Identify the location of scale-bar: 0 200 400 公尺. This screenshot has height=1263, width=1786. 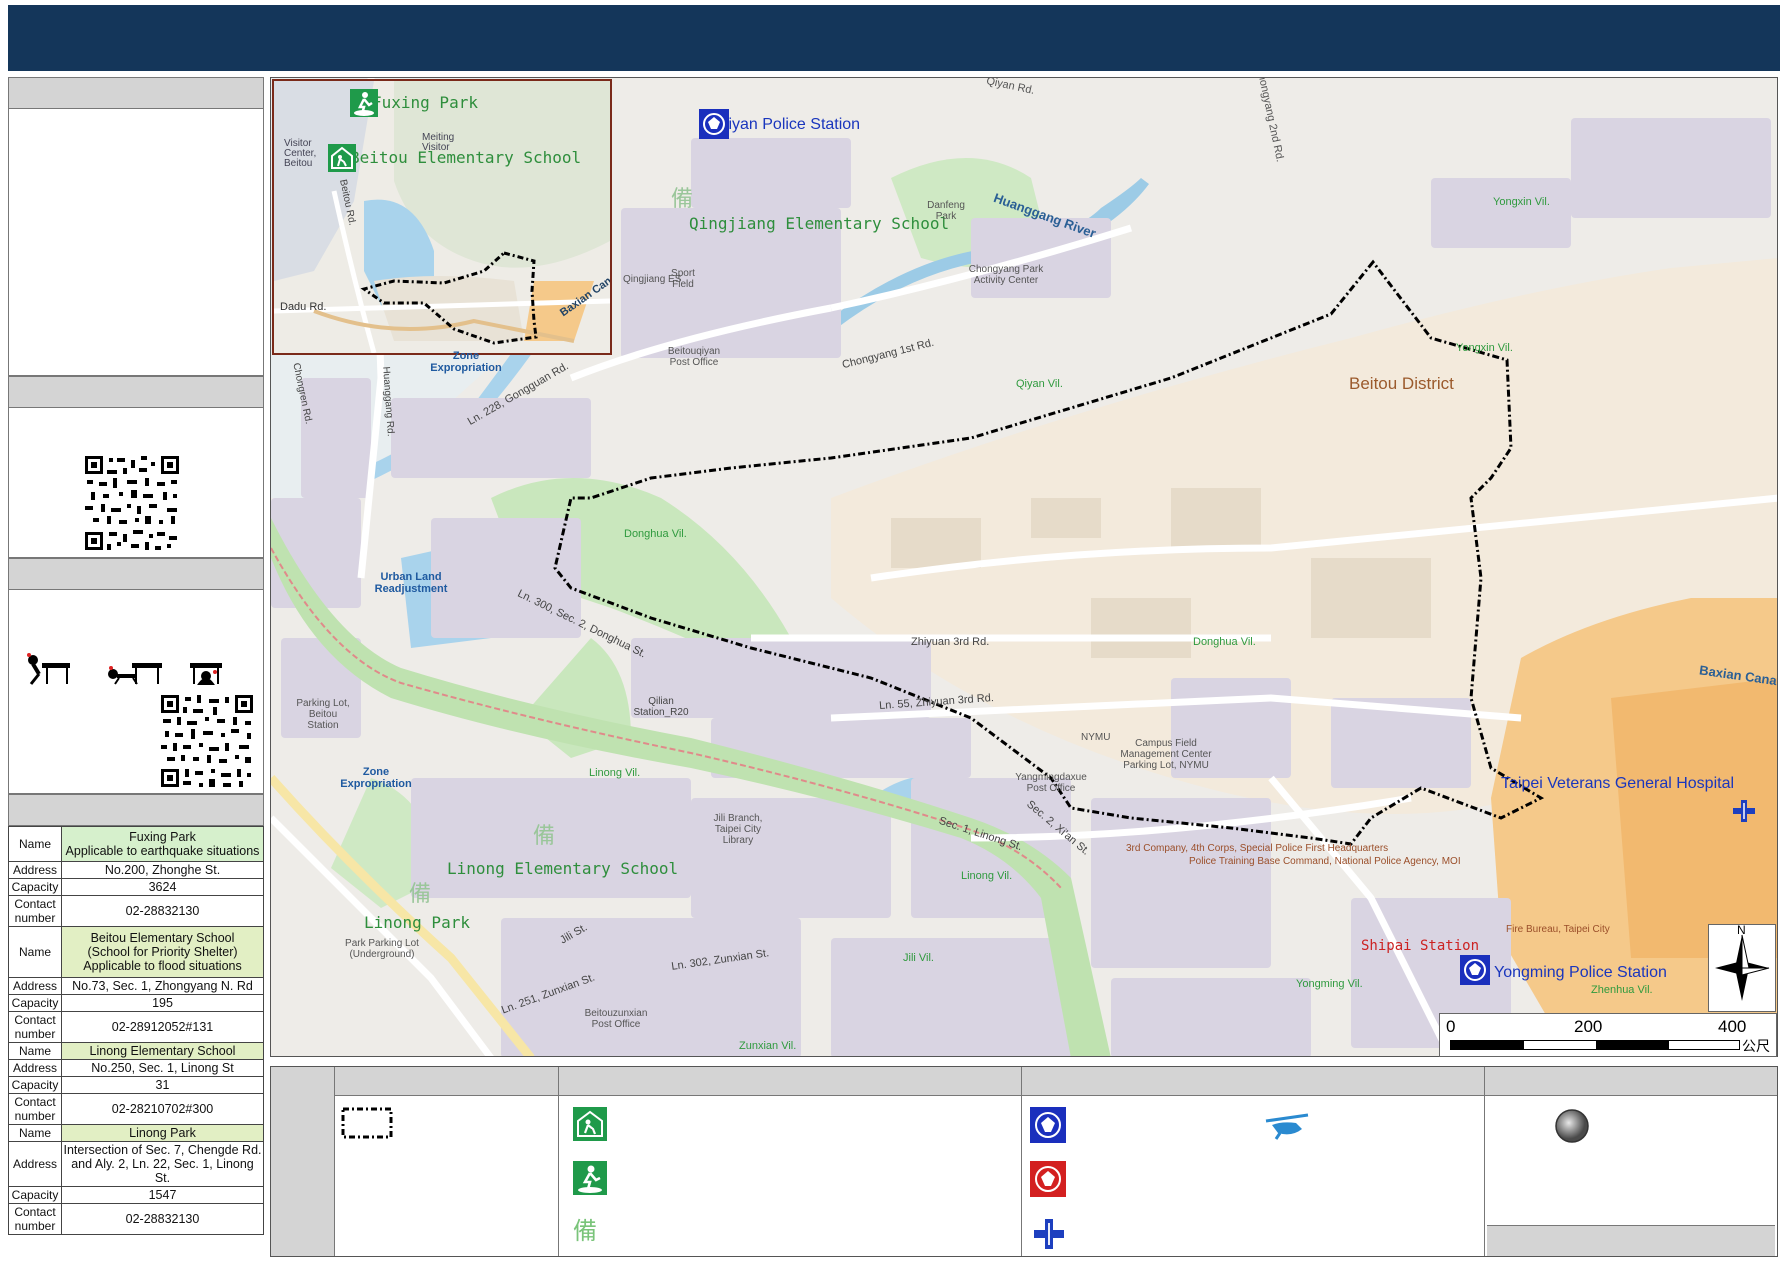
(1608, 1035).